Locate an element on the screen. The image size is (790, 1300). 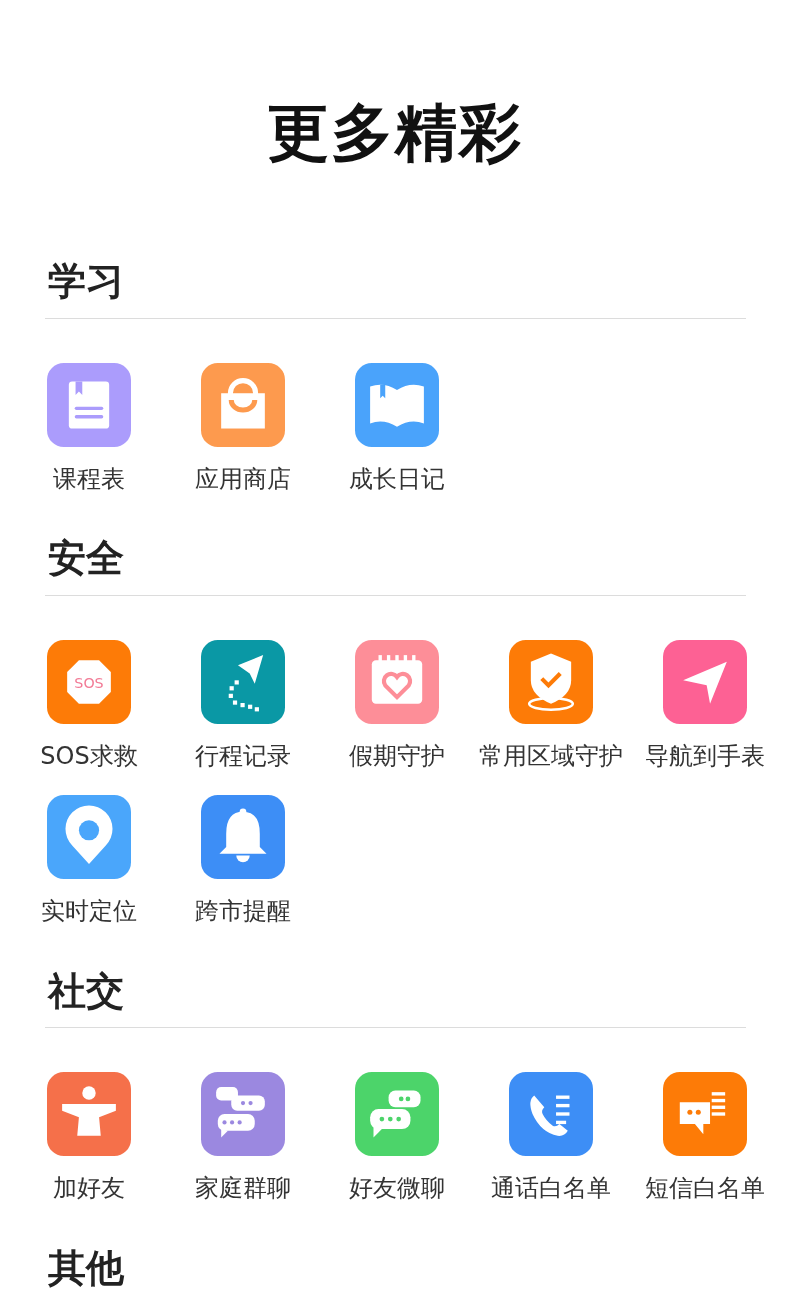
app-shortcut: 行程记录 is located at coordinates (243, 705).